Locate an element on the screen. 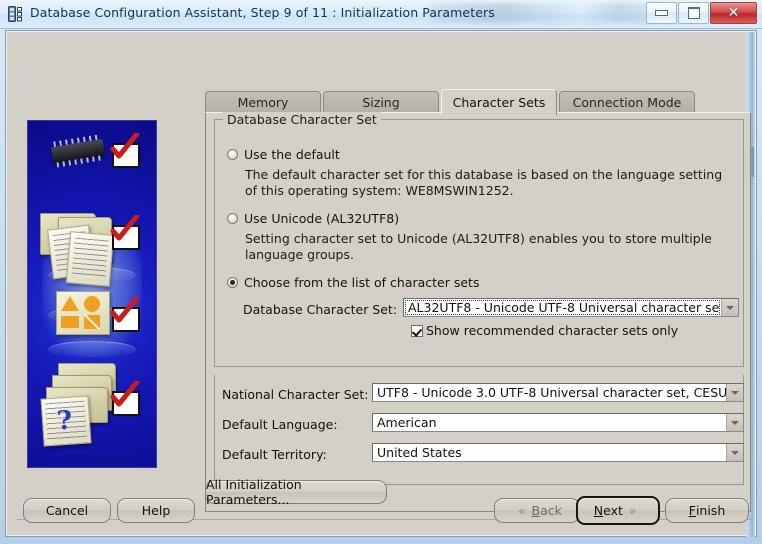 The width and height of the screenshot is (762, 544). national-character-set-label: National Character Set: is located at coordinates (295, 394).